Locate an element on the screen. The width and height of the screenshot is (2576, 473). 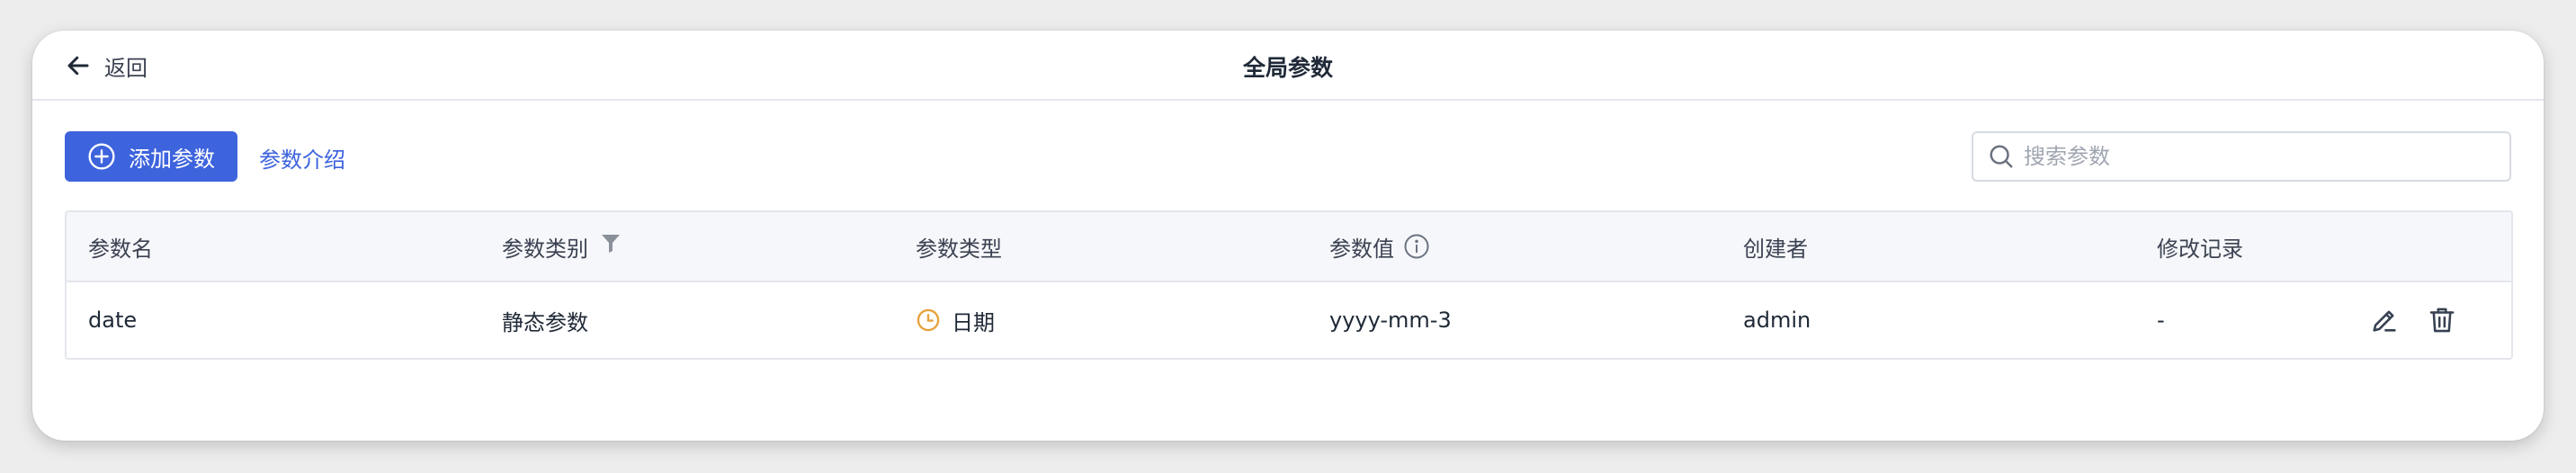
page-title: 全局参数 is located at coordinates (1287, 68).